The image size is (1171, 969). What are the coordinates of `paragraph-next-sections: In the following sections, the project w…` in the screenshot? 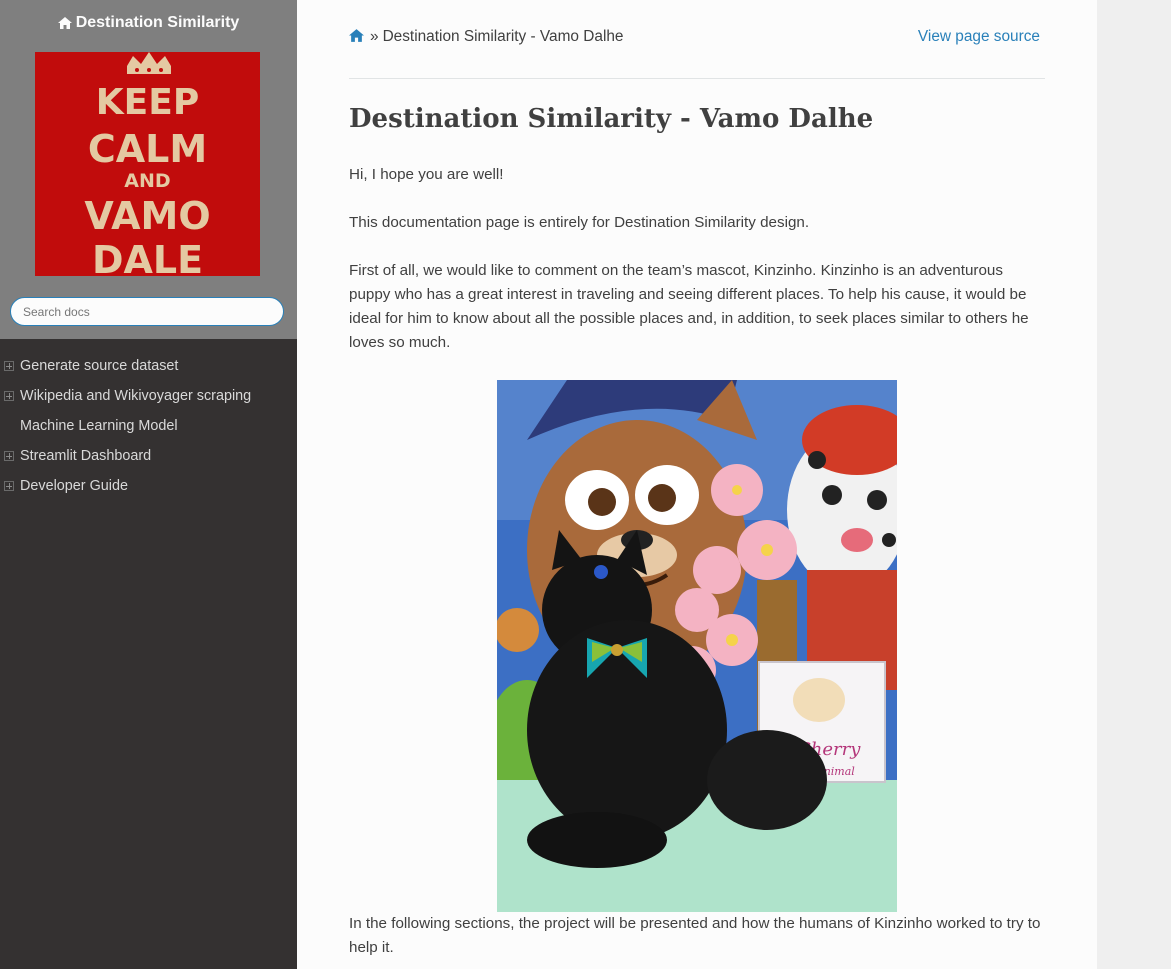 It's located at (695, 935).